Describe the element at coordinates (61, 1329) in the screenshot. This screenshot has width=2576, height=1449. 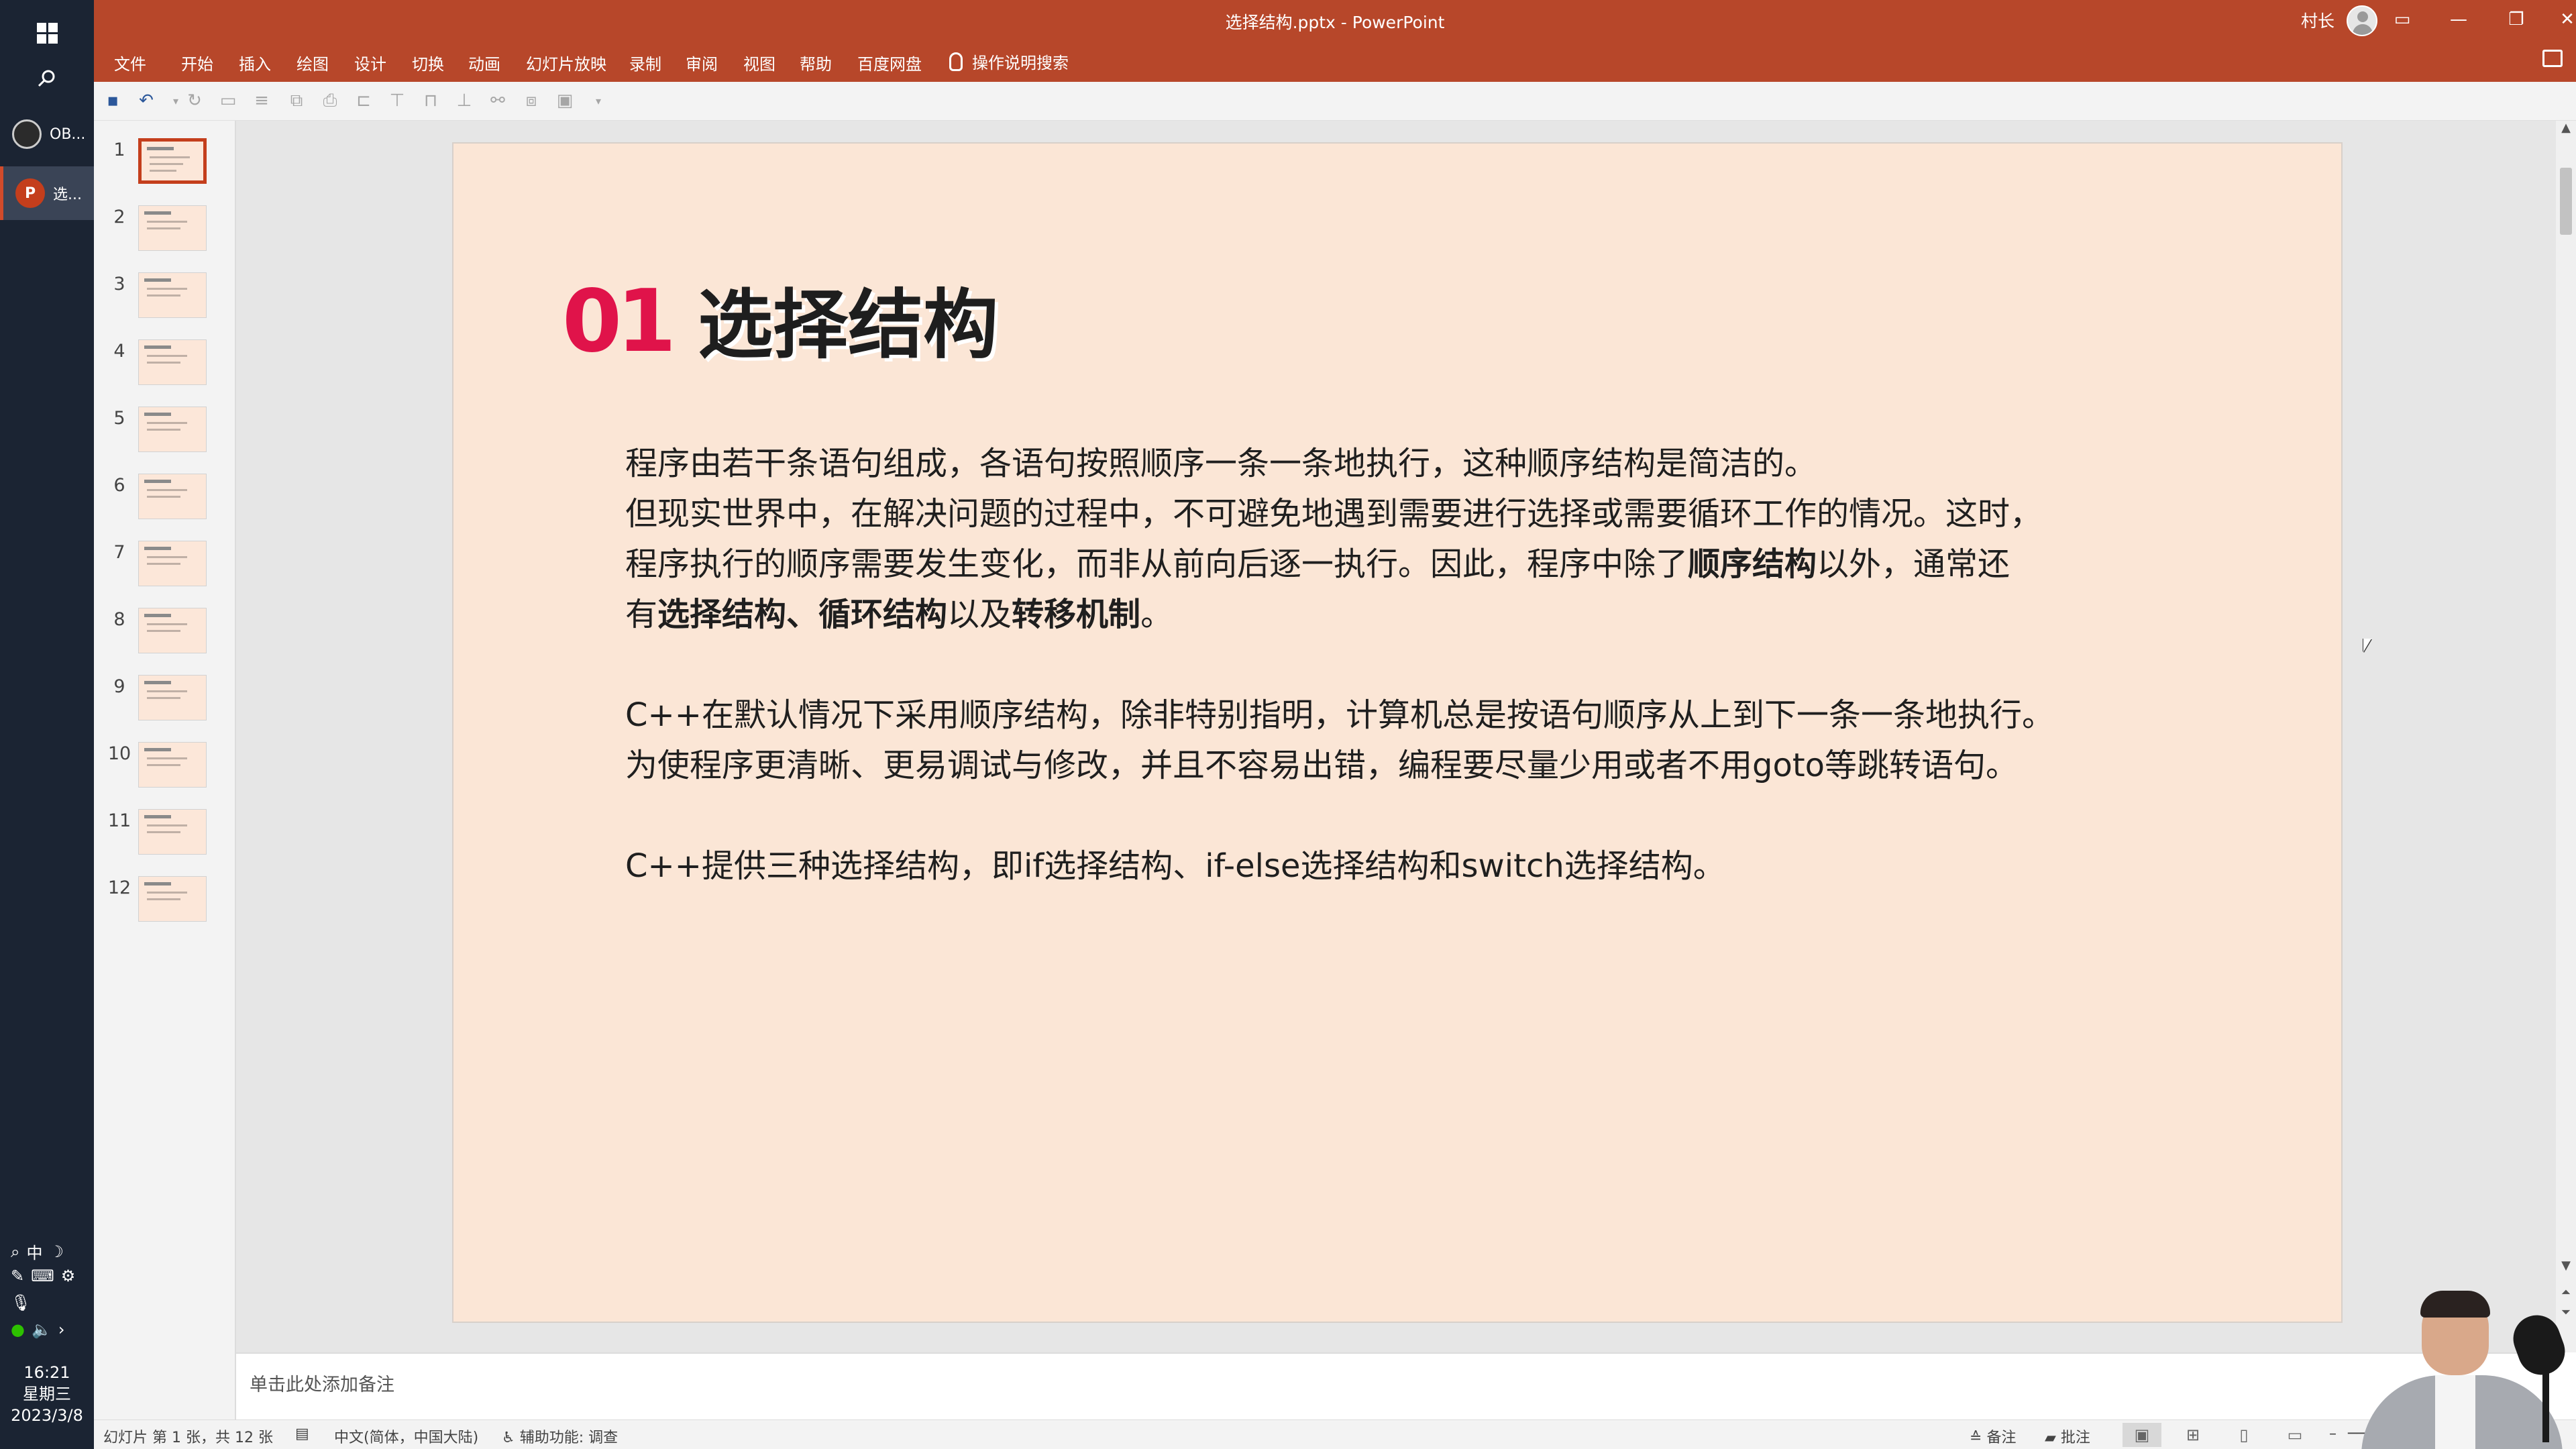
I see `chevron-right-icon: ›` at that location.